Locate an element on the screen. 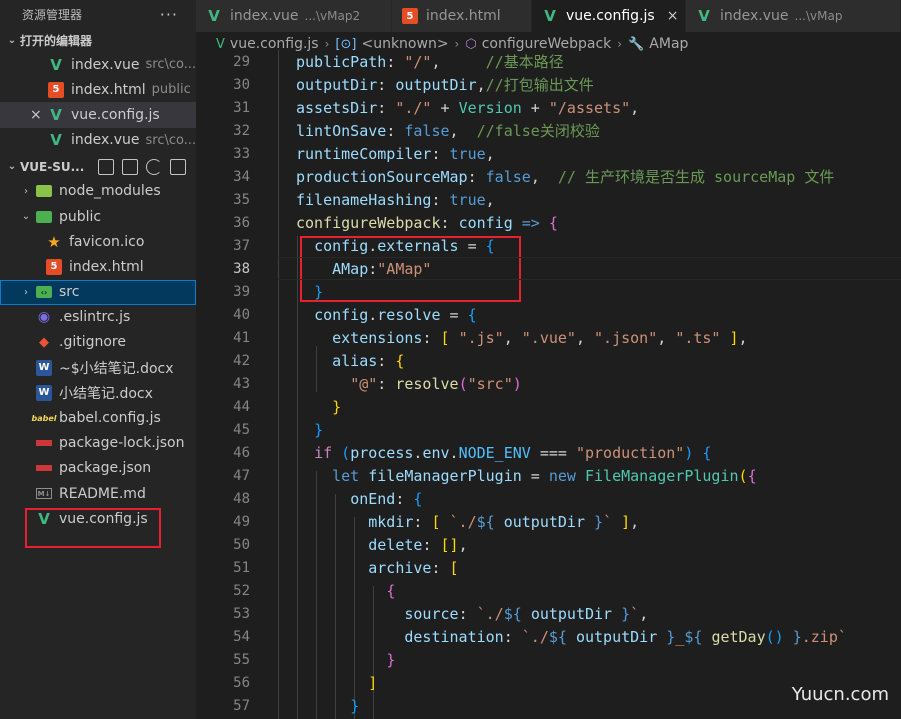  explorer-title: 资源管理器 is located at coordinates (52, 14).